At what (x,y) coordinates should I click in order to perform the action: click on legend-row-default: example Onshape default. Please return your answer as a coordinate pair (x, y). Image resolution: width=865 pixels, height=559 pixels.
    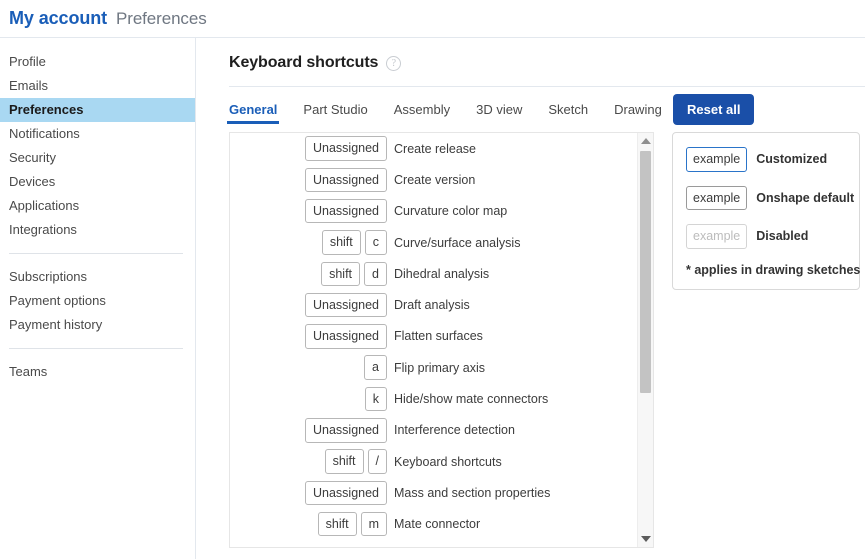
    Looking at the image, I should click on (770, 197).